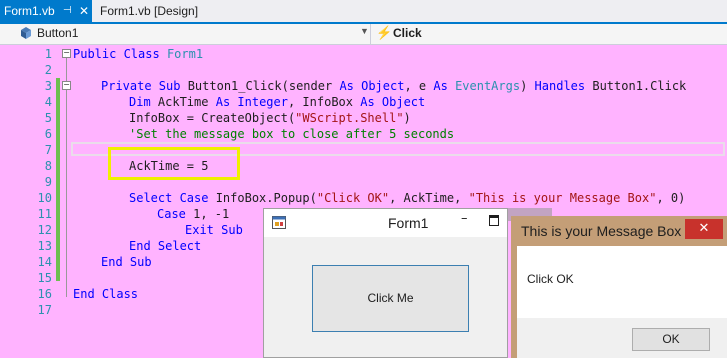  Describe the element at coordinates (174, 163) in the screenshot. I see `highlight-annotation-box` at that location.